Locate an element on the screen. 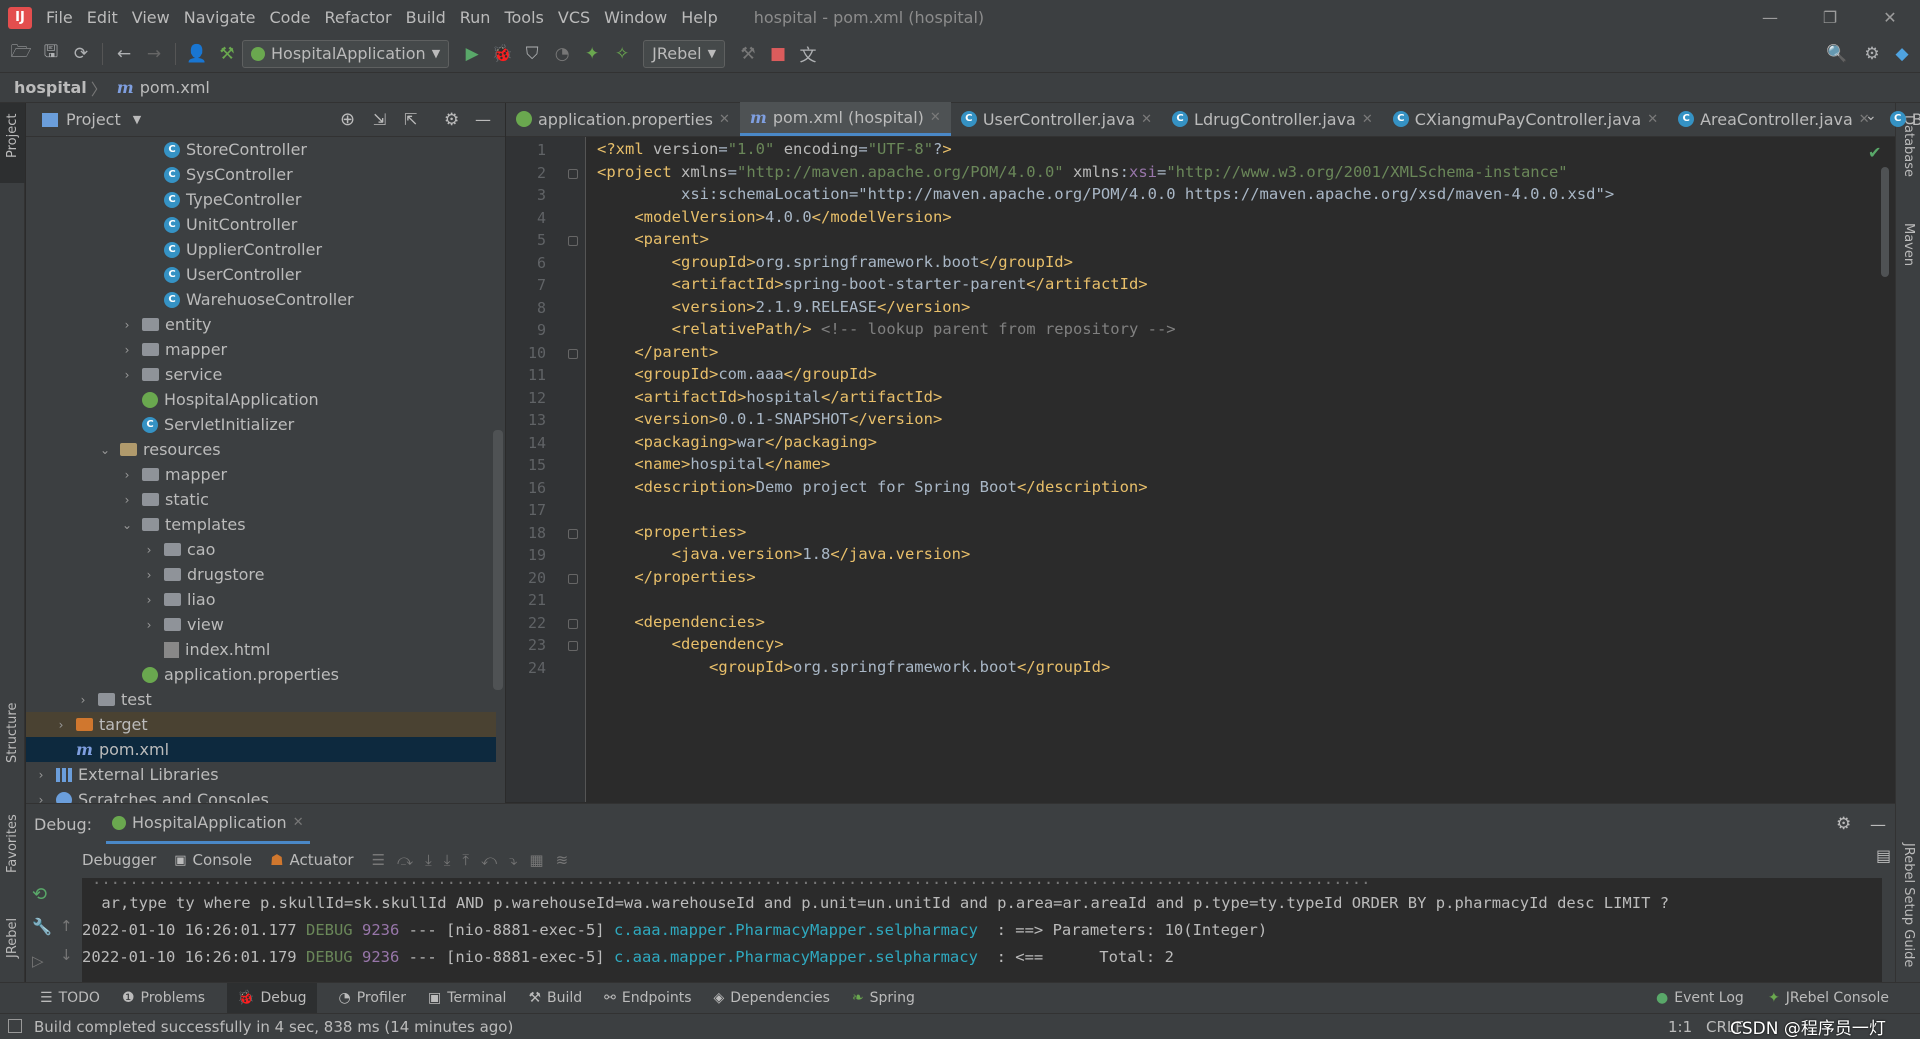 The height and width of the screenshot is (1039, 1920). tree-item: › view is located at coordinates (261, 624).